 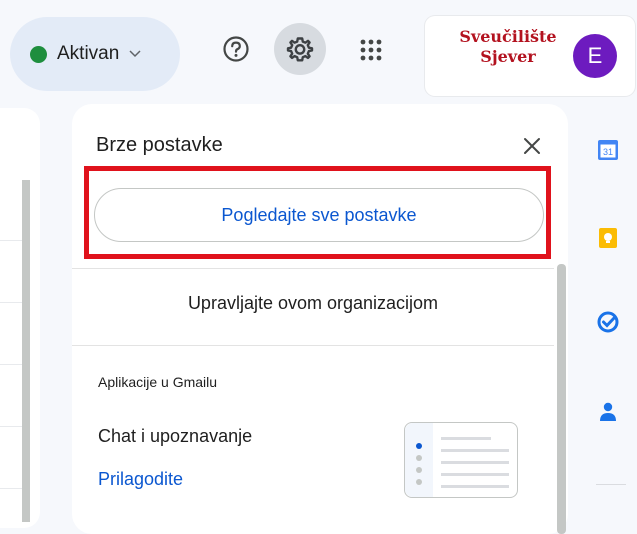 What do you see at coordinates (608, 322) in the screenshot?
I see `tasks-icon` at bounding box center [608, 322].